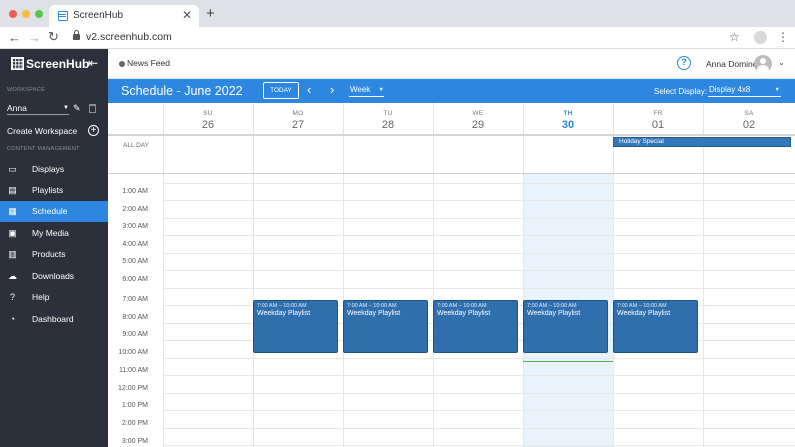 This screenshot has height=447, width=795. What do you see at coordinates (385, 326) in the screenshot?
I see `event-tuesday: 7:00 AM – 10:00 AM Weekday Playlist` at bounding box center [385, 326].